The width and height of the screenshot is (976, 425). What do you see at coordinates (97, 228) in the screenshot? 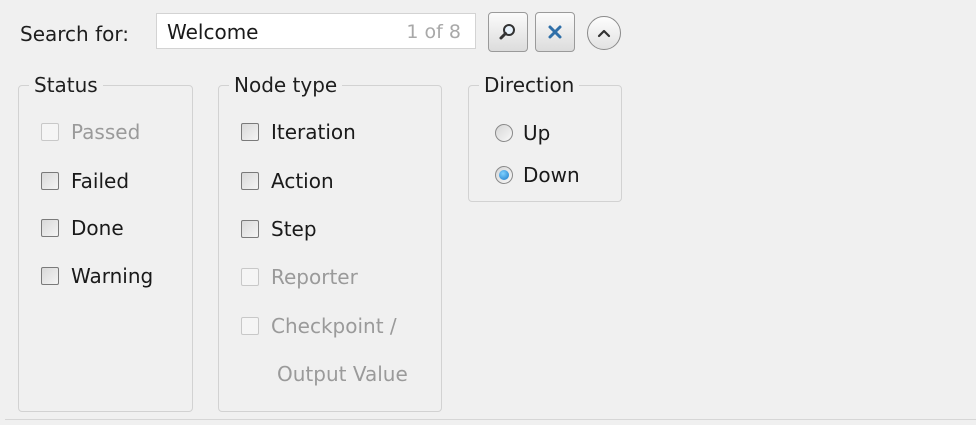
I see `status-done-label: Done` at bounding box center [97, 228].